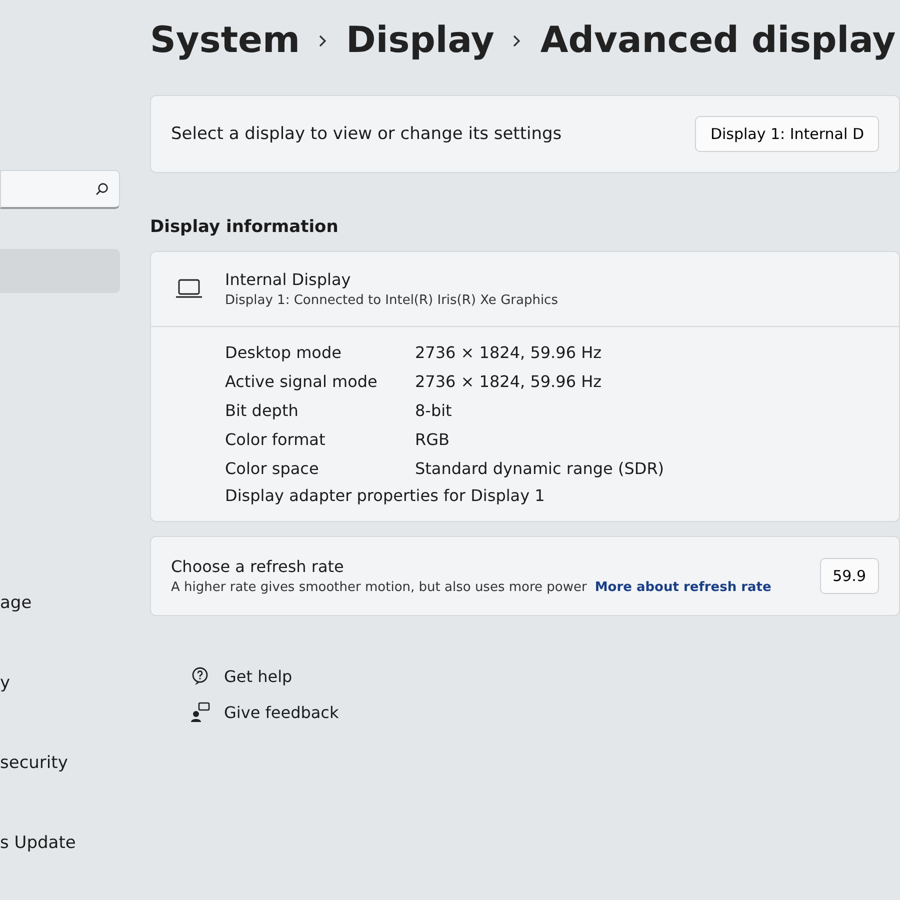  I want to click on breadcrumb-item: Display, so click(420, 40).